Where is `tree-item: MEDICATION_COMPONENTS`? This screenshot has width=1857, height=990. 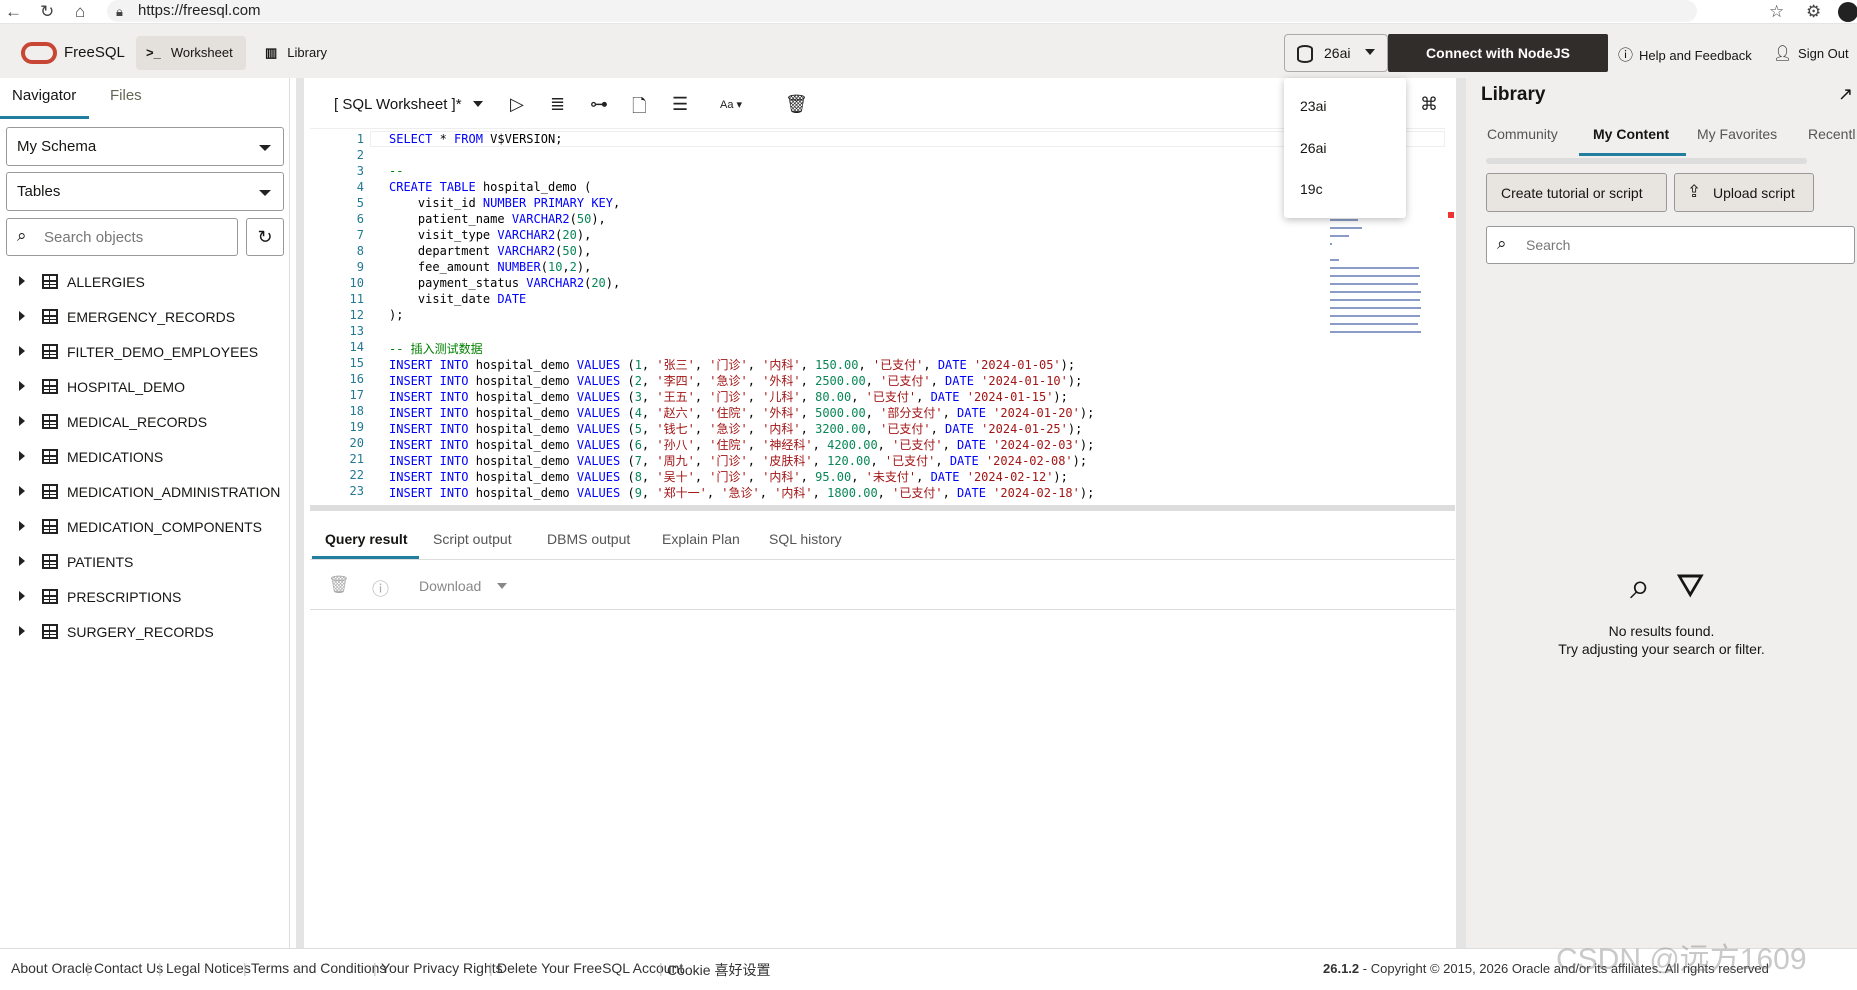 tree-item: MEDICATION_COMPONENTS is located at coordinates (145, 527).